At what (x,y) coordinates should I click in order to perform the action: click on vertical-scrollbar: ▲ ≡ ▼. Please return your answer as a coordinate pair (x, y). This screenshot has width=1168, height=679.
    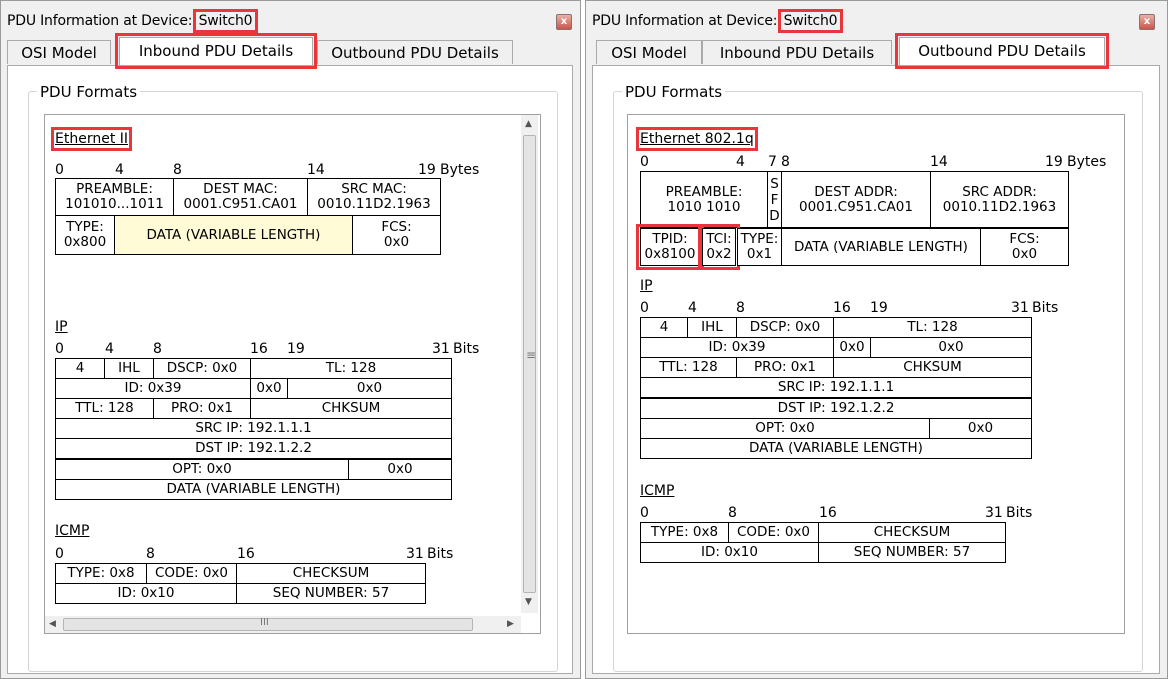
    Looking at the image, I should click on (529, 364).